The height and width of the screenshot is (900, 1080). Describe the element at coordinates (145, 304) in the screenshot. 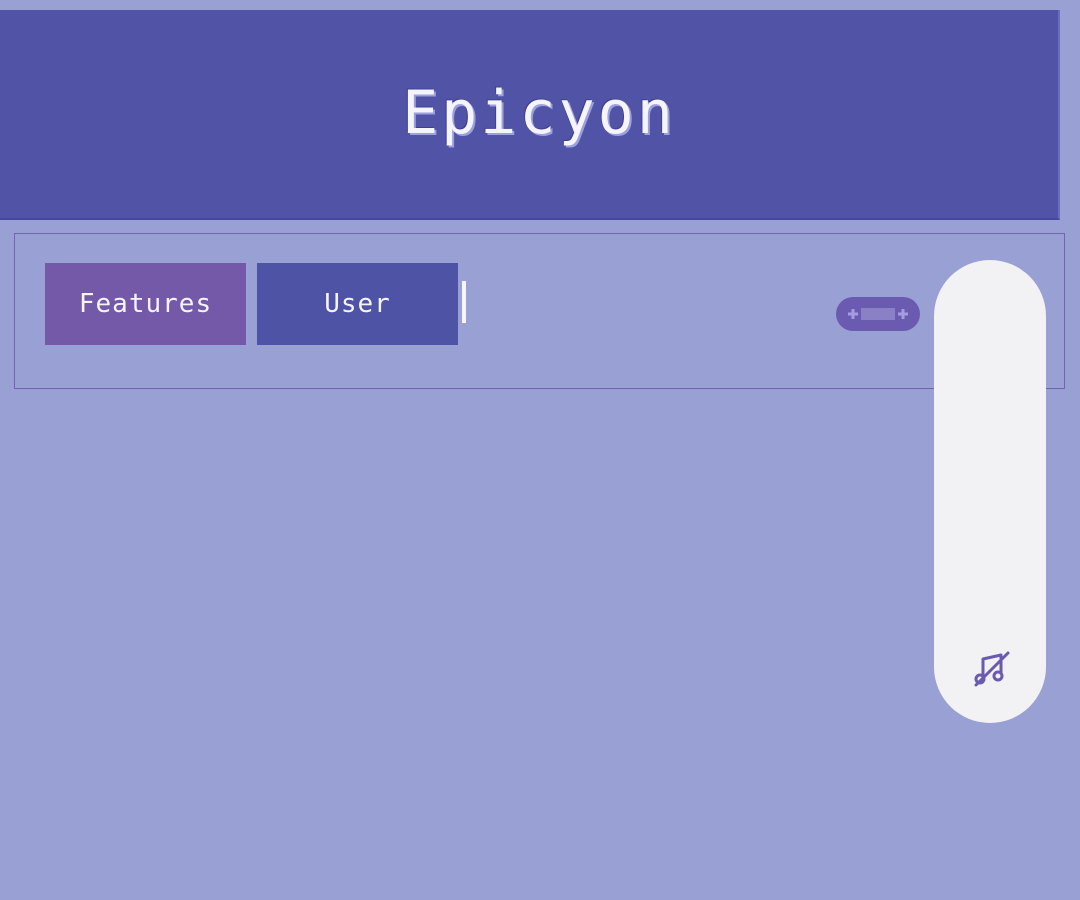

I see `tab-features: Features` at that location.